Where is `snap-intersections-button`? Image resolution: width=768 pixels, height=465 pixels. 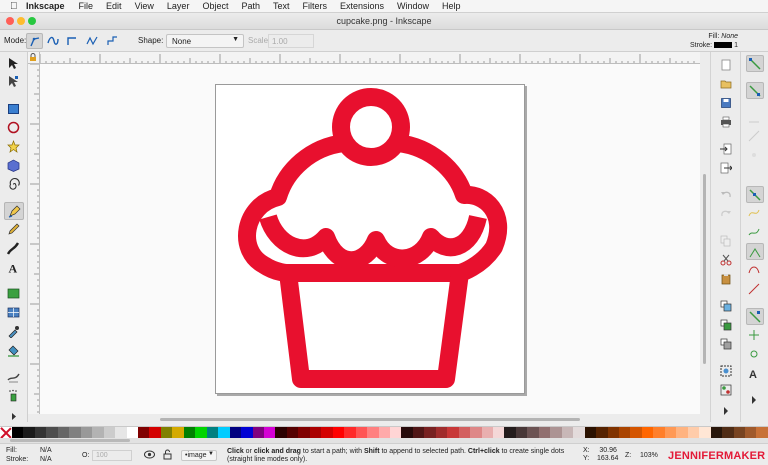
snap-intersections-button is located at coordinates (755, 232).